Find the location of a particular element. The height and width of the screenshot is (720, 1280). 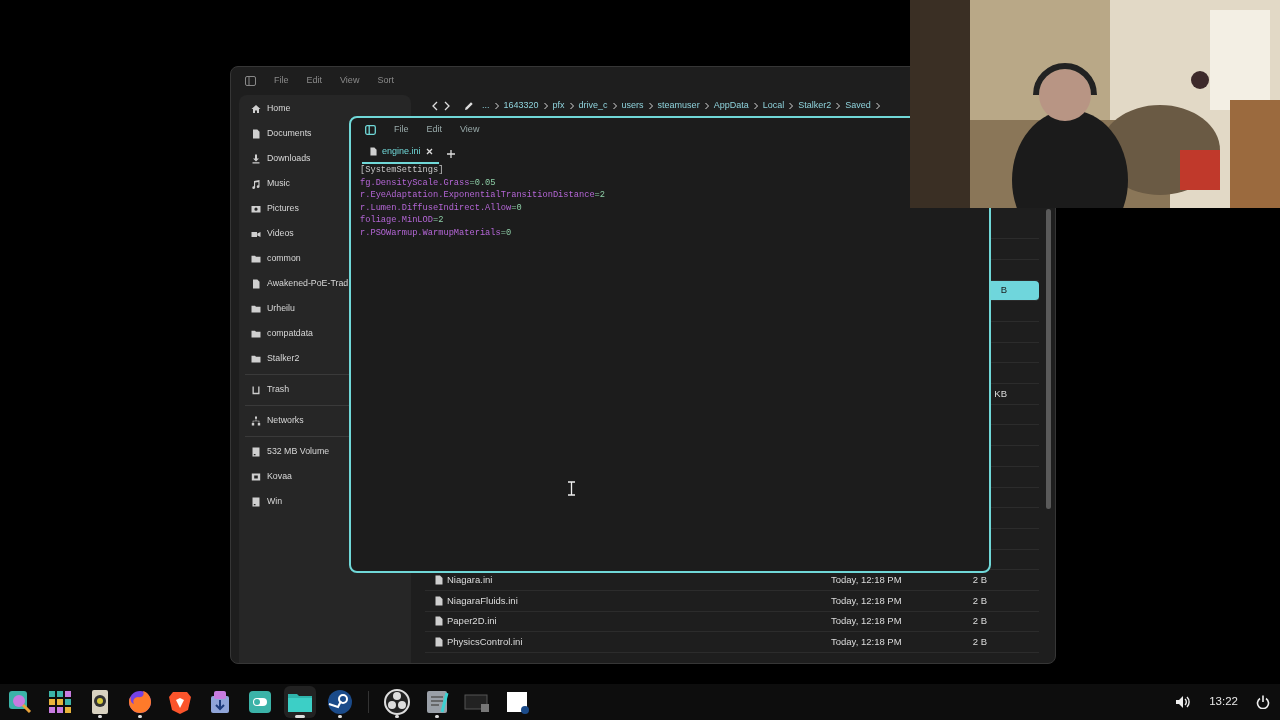

sidebar-item: Downloads is located at coordinates (275, 158).